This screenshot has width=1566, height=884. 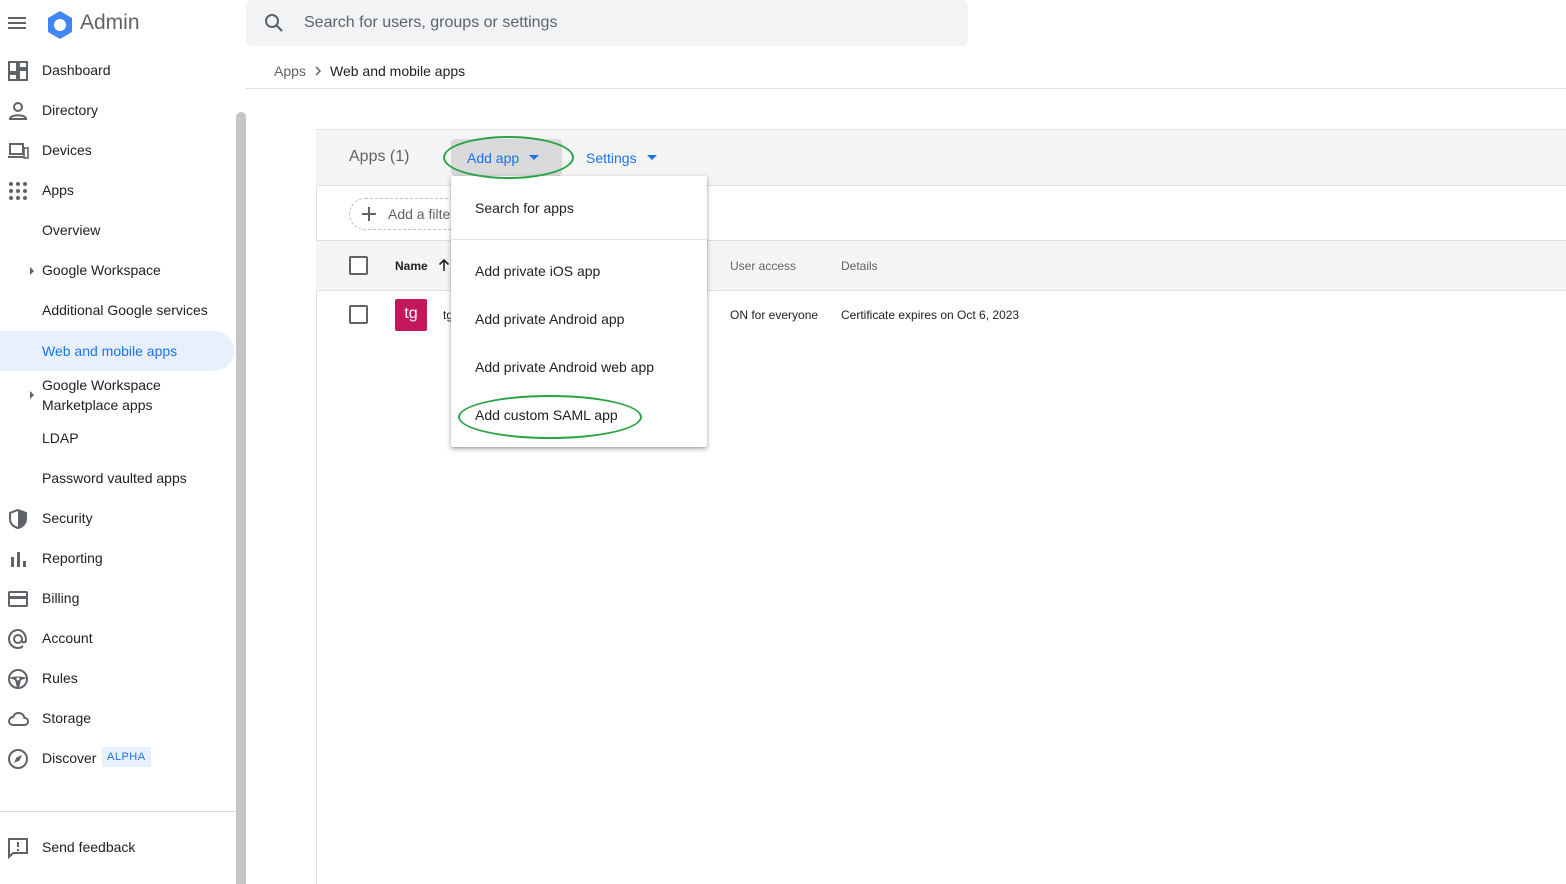 I want to click on menu-item-add-private-android-web-app: Add private Android web app, so click(x=564, y=367).